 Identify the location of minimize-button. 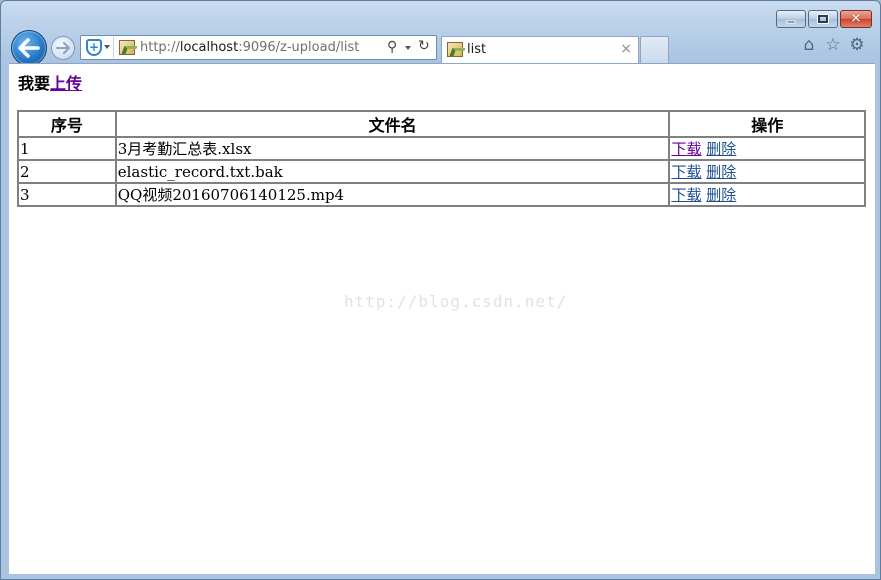
(791, 19).